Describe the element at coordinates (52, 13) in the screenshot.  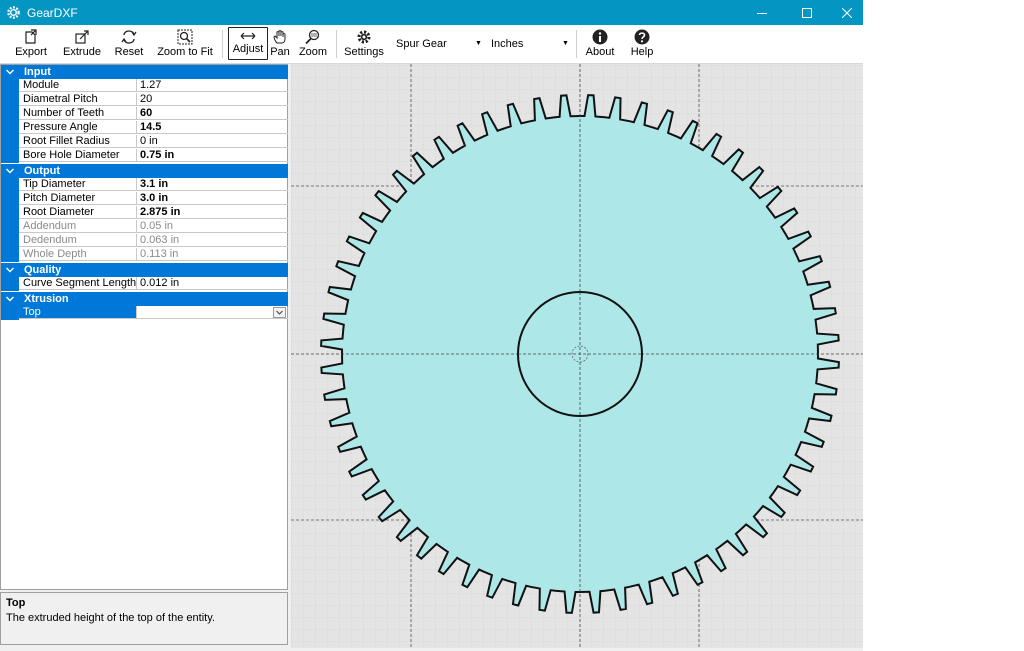
I see `window-title: GearDXF` at that location.